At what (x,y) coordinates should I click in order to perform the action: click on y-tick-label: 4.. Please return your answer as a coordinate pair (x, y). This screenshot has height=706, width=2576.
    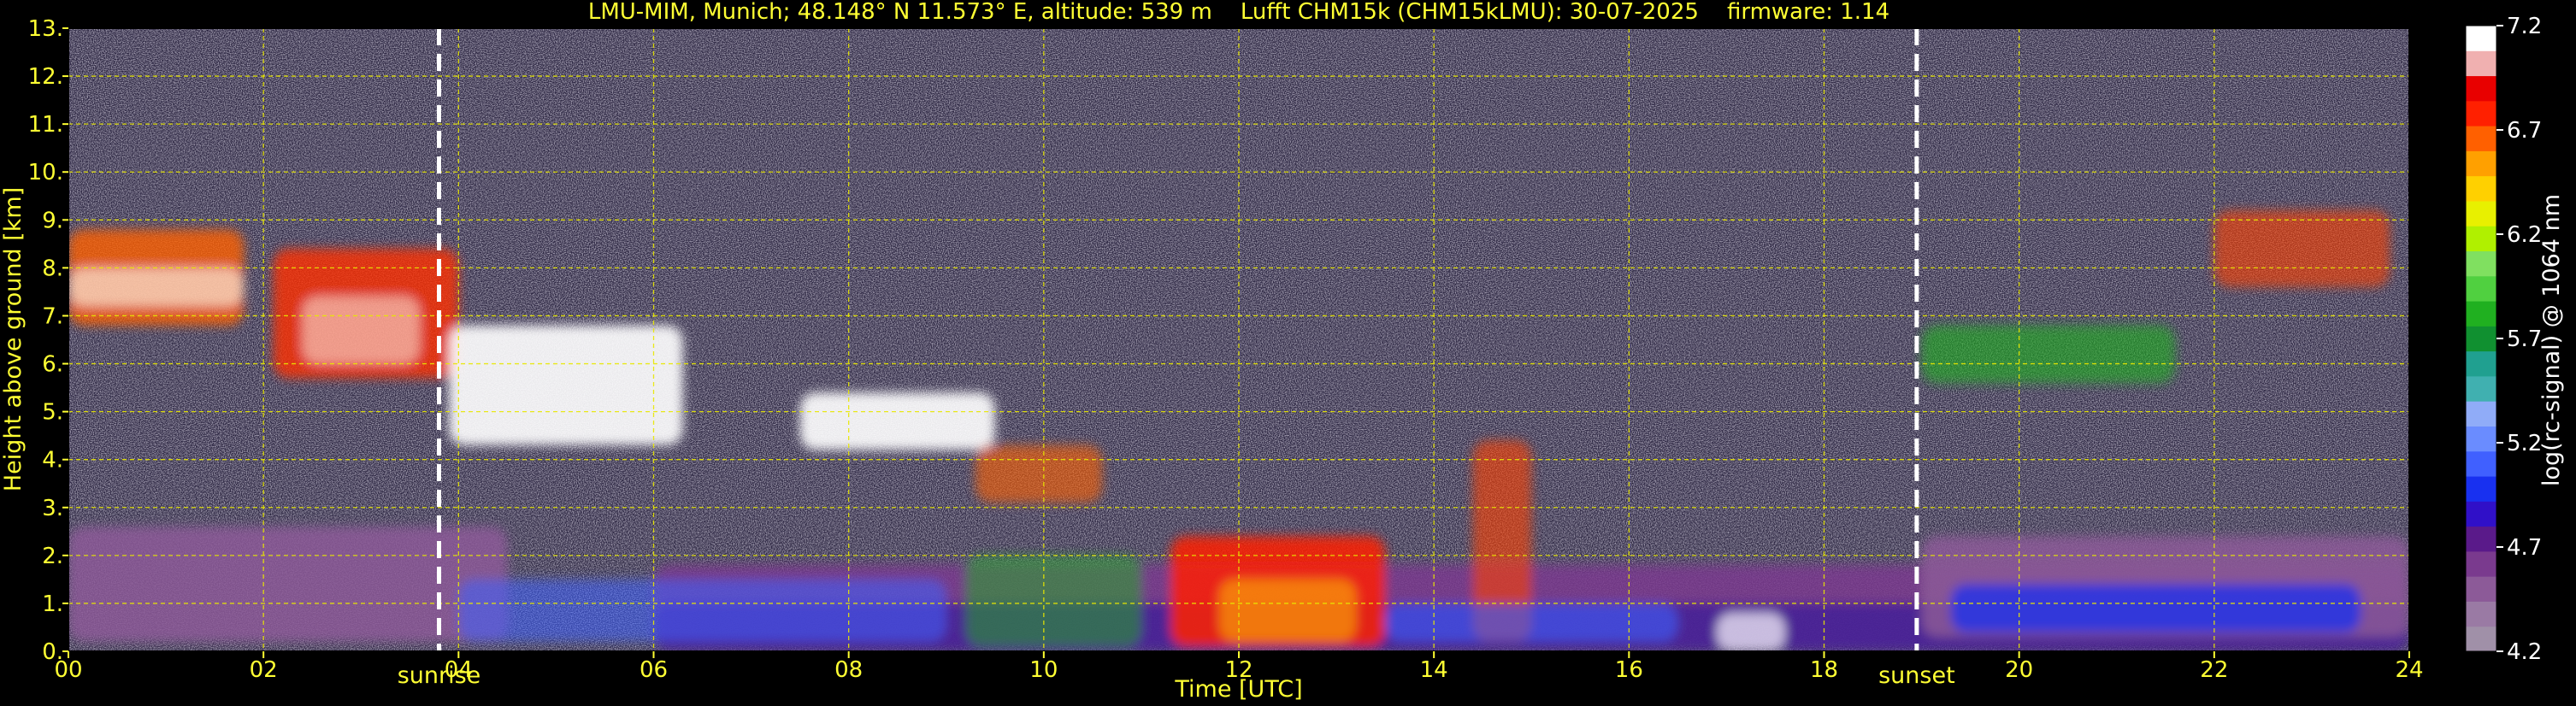
    Looking at the image, I should click on (52, 461).